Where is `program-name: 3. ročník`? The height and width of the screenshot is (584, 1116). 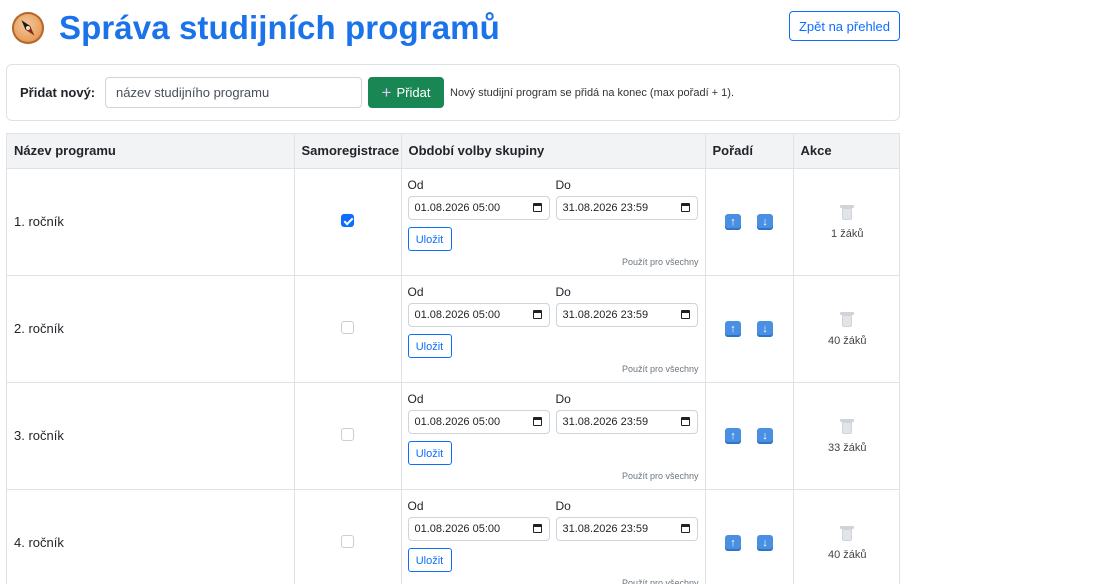
program-name: 3. ročník is located at coordinates (151, 435).